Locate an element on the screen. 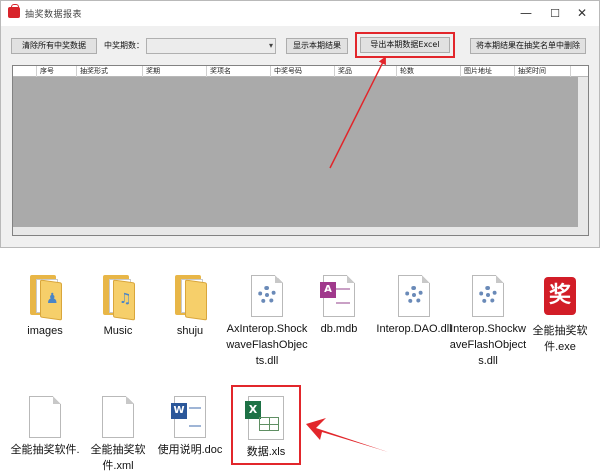 This screenshot has width=600, height=474. annotation-arrows is located at coordinates (347, 254).